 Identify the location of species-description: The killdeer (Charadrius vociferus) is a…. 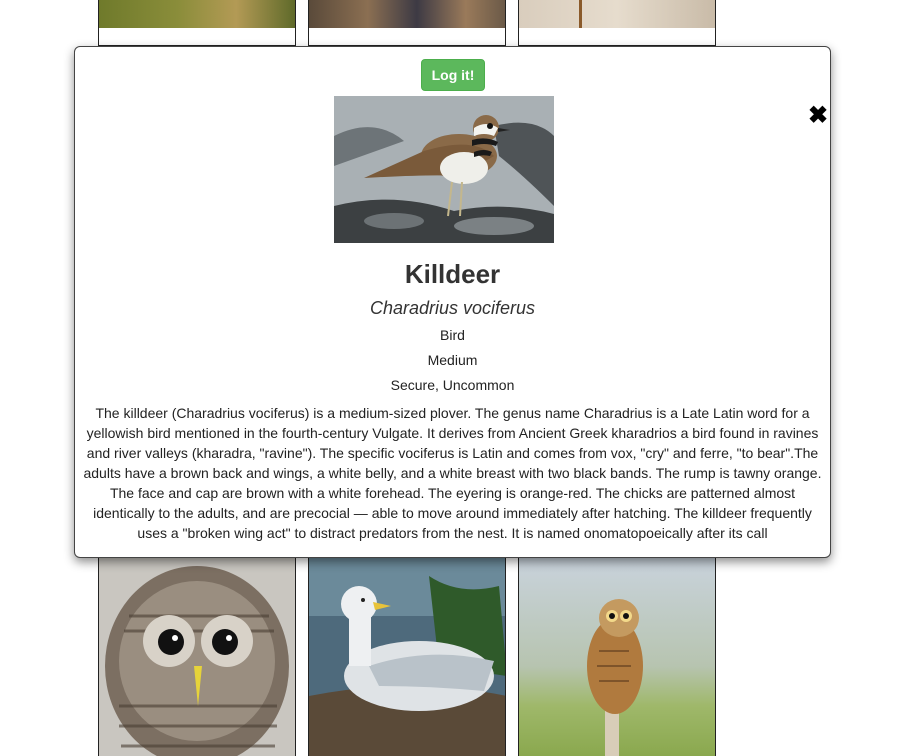
(452, 473).